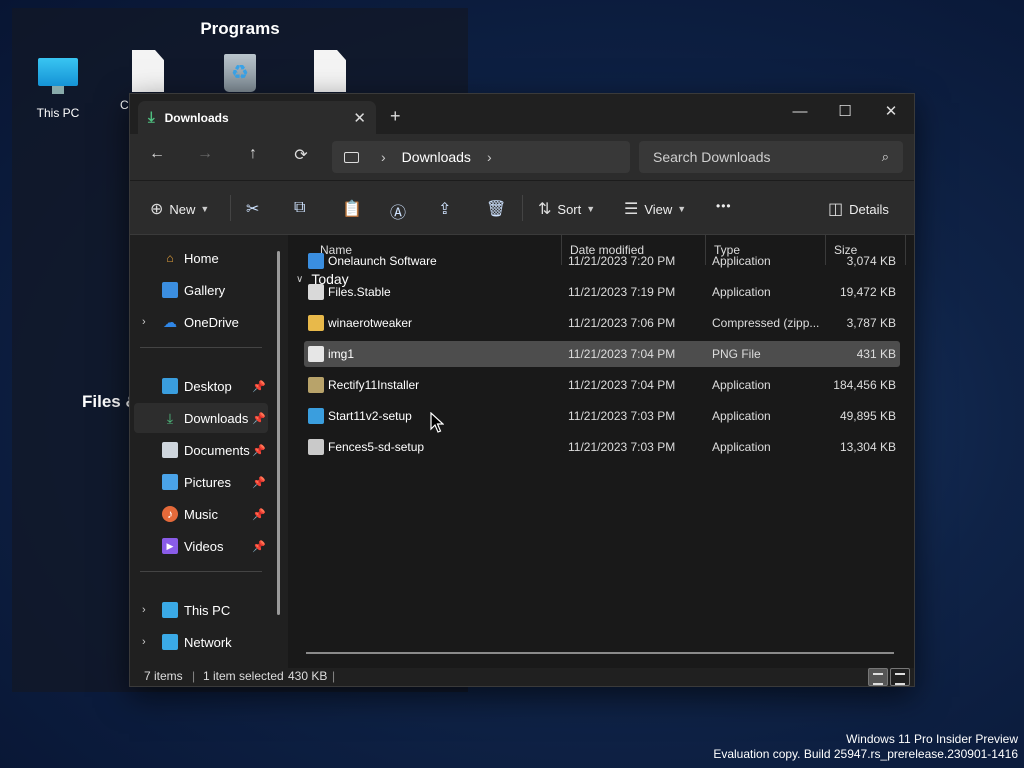 The height and width of the screenshot is (768, 1024). What do you see at coordinates (316, 292) in the screenshot?
I see `app-icon` at bounding box center [316, 292].